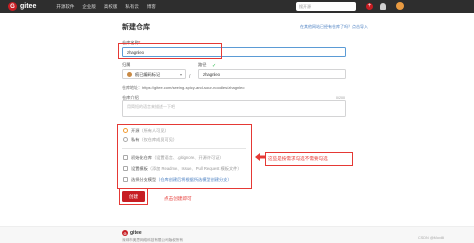 The image size is (474, 243). I want to click on annotation-box-create, so click(133, 196).